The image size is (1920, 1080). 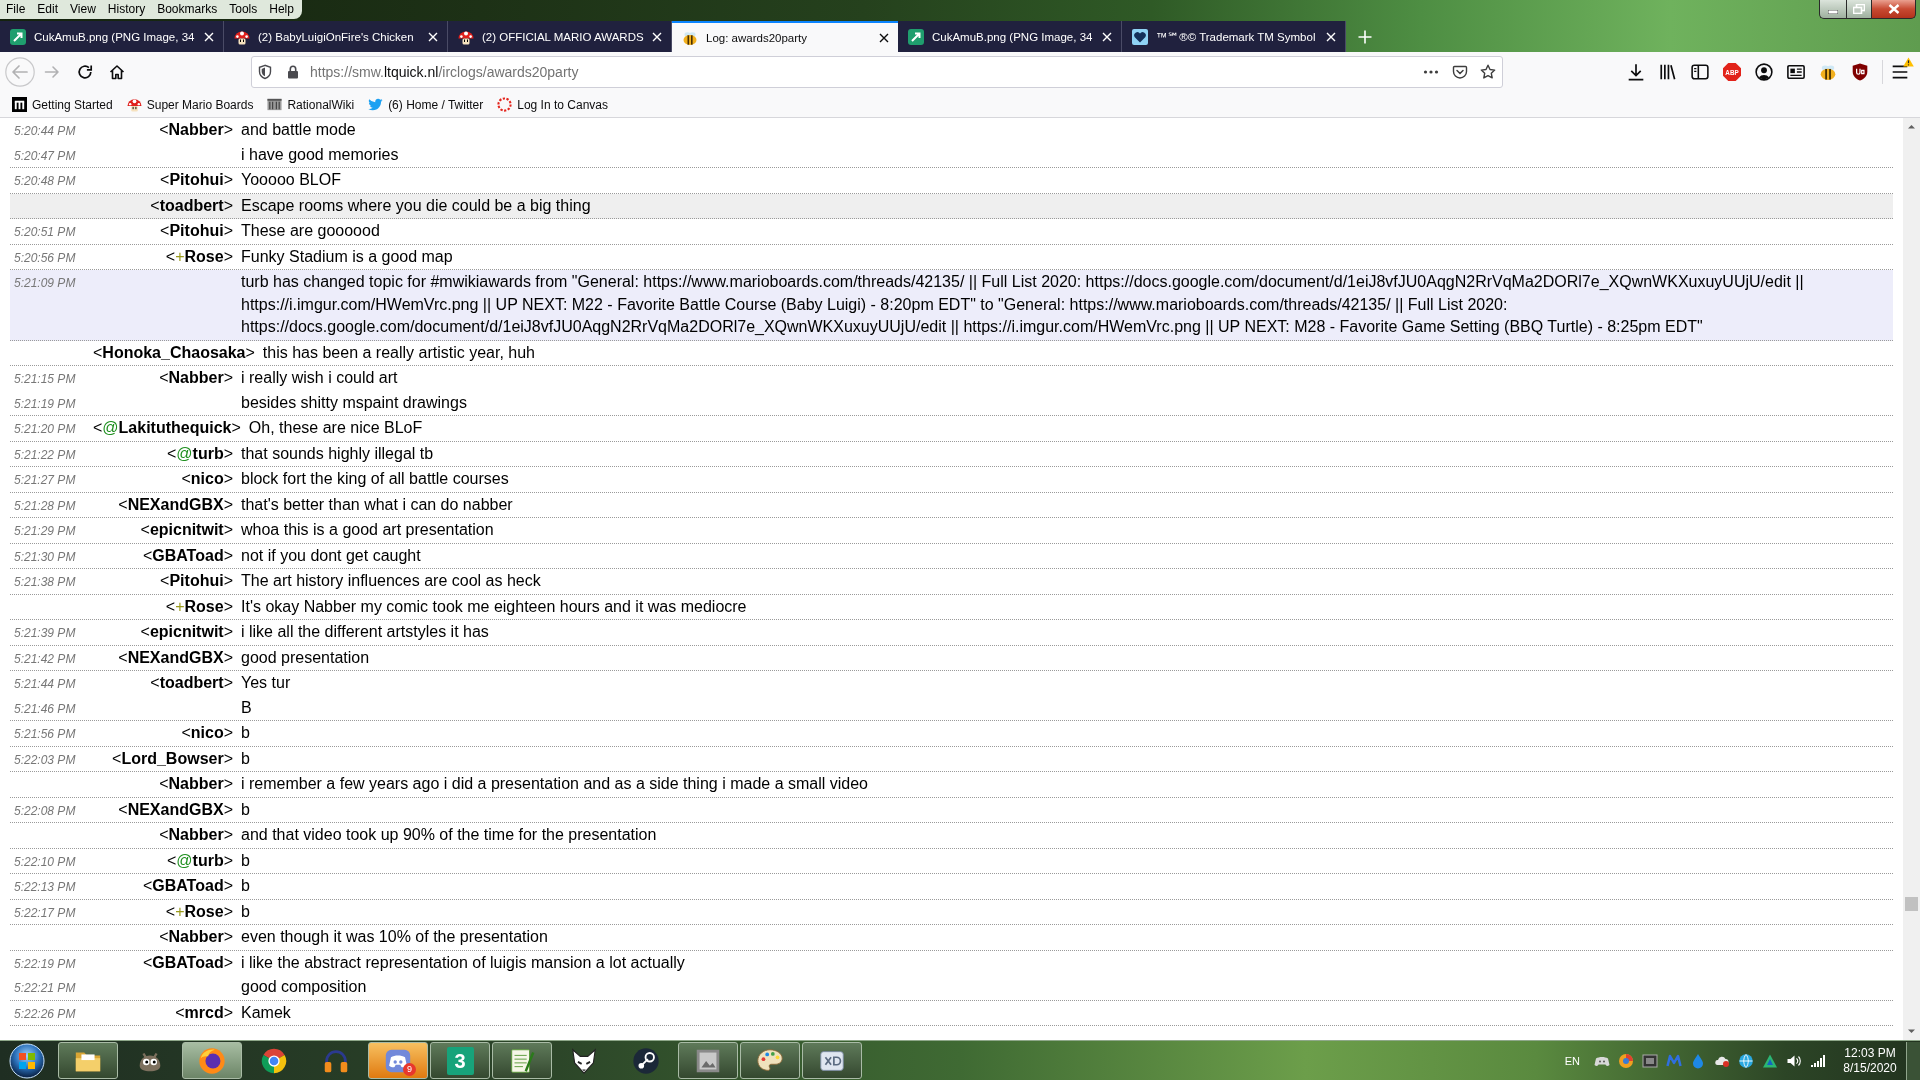 What do you see at coordinates (1365, 36) in the screenshot?
I see `plus-icon` at bounding box center [1365, 36].